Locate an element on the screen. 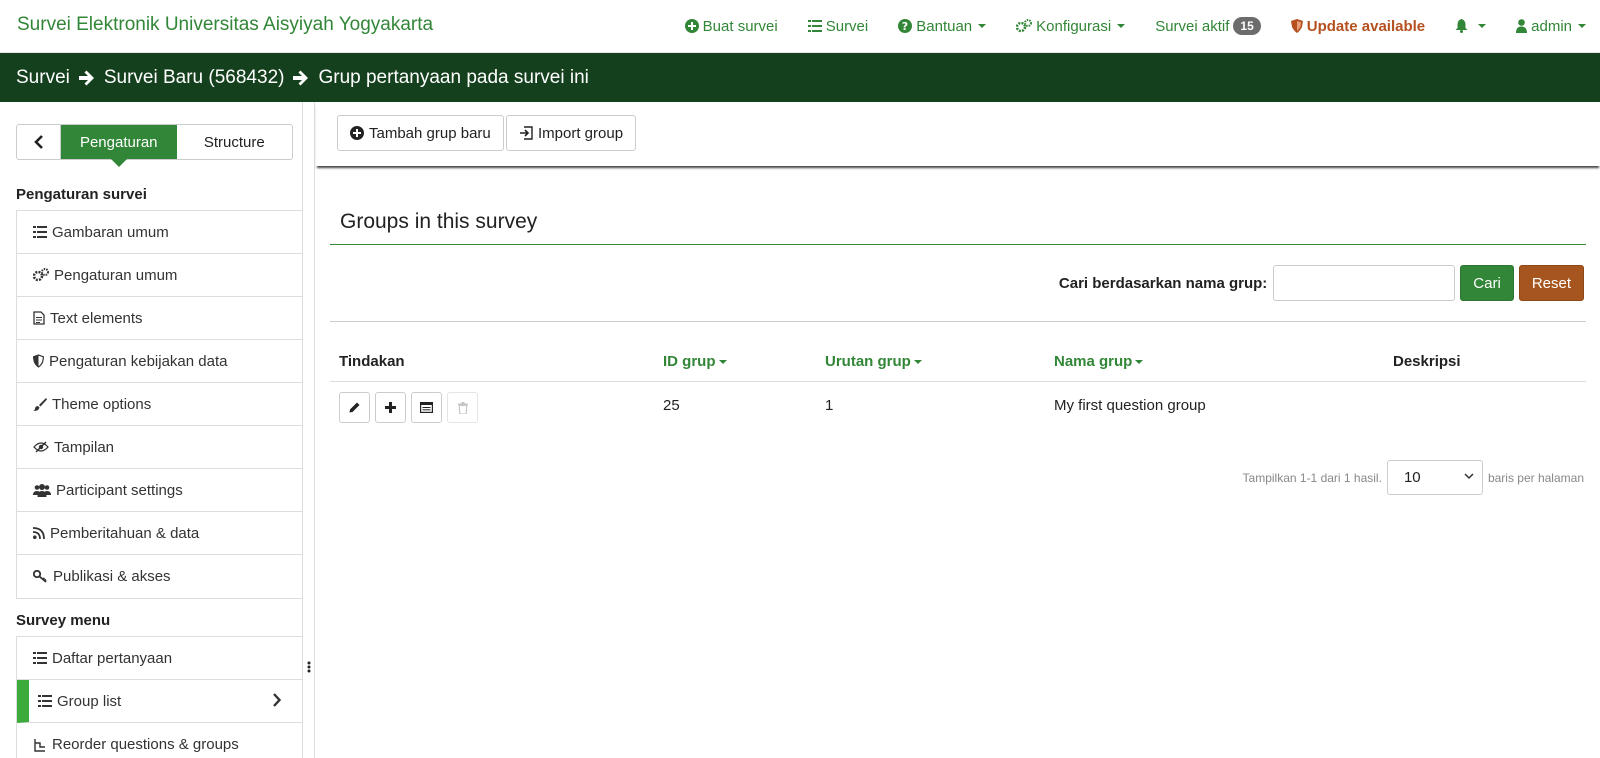 The width and height of the screenshot is (1600, 758). delete-group-button is located at coordinates (462, 407).